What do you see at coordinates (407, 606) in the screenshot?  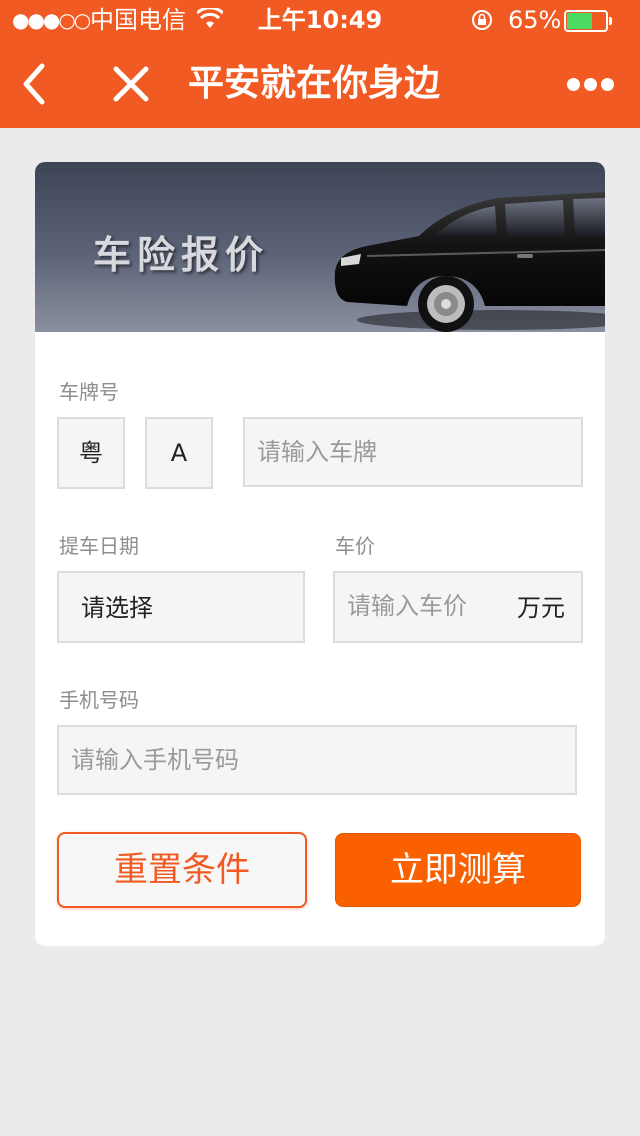 I see `price-placeholder: 请输入车价` at bounding box center [407, 606].